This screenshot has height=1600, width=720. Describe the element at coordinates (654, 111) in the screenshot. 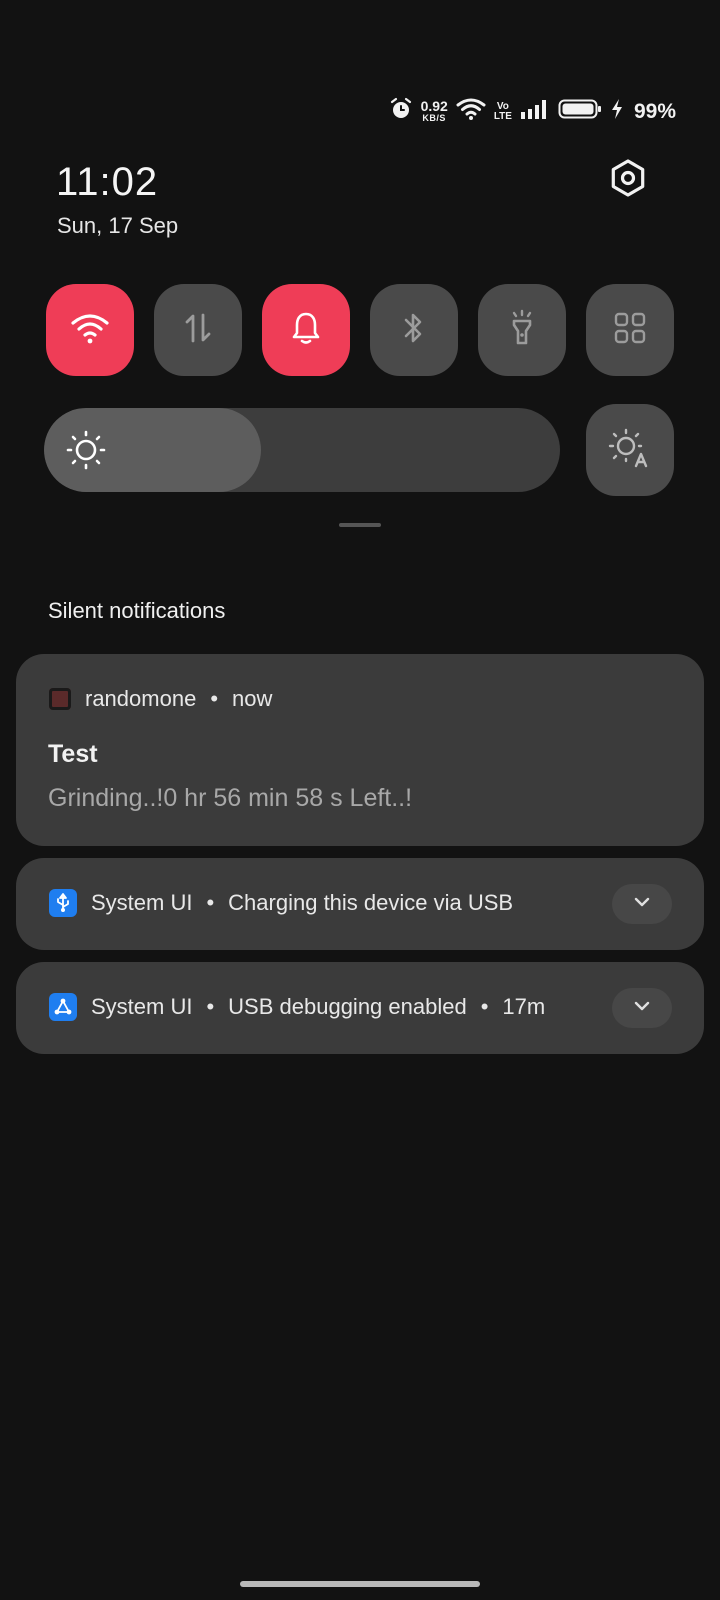

I see `battery-percent: 99%` at that location.